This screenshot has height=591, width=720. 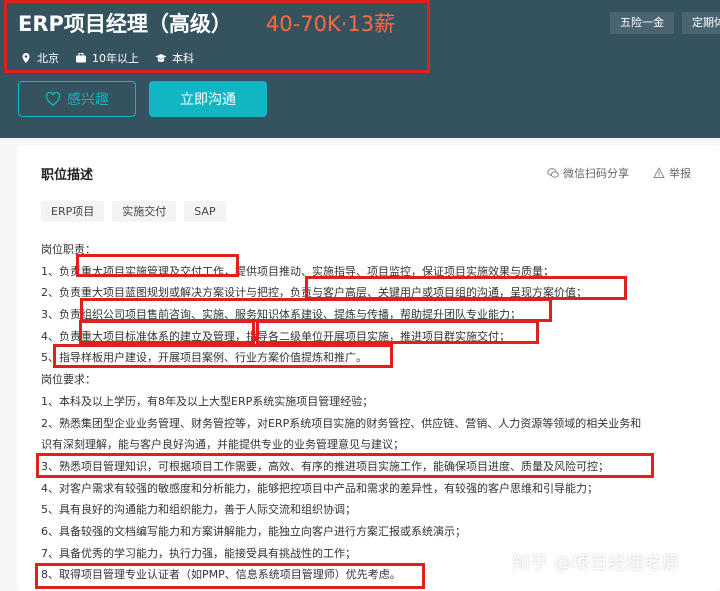 I want to click on skill-tags: ERP项目 实施交付 SAP, so click(x=137, y=211).